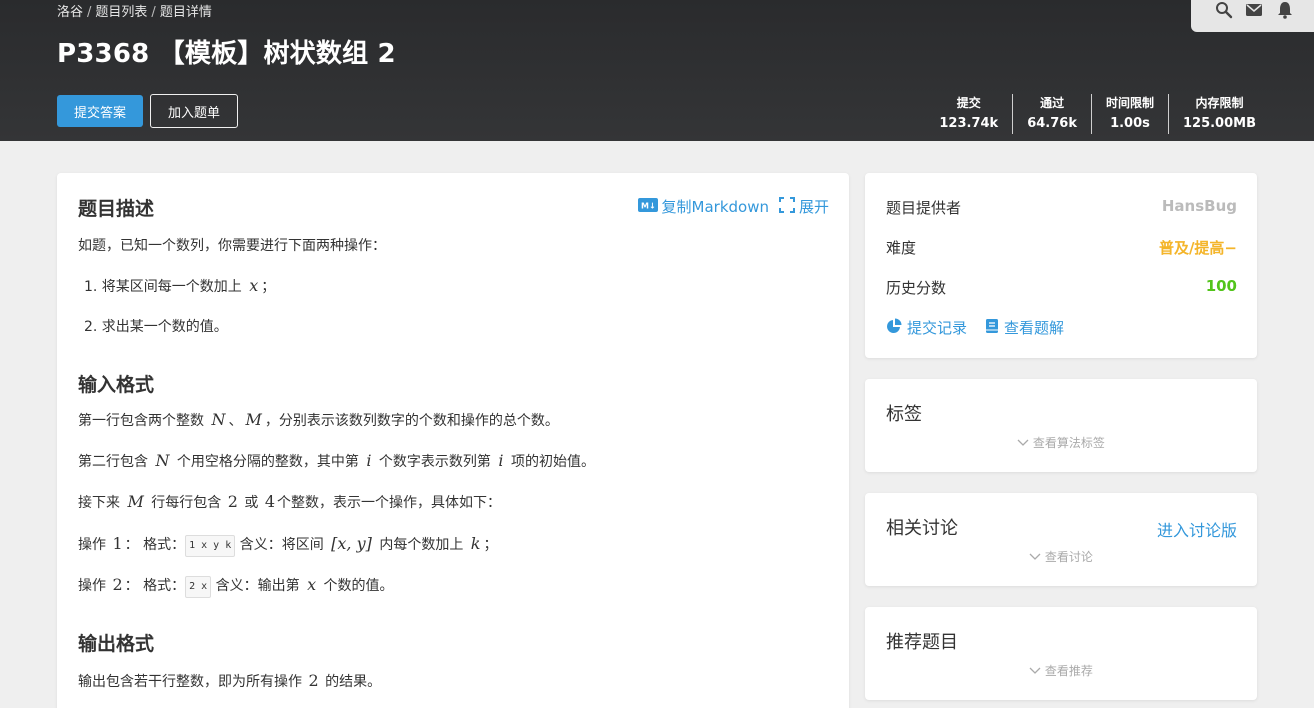  Describe the element at coordinates (186, 503) in the screenshot. I see `text: 行每行包含` at that location.